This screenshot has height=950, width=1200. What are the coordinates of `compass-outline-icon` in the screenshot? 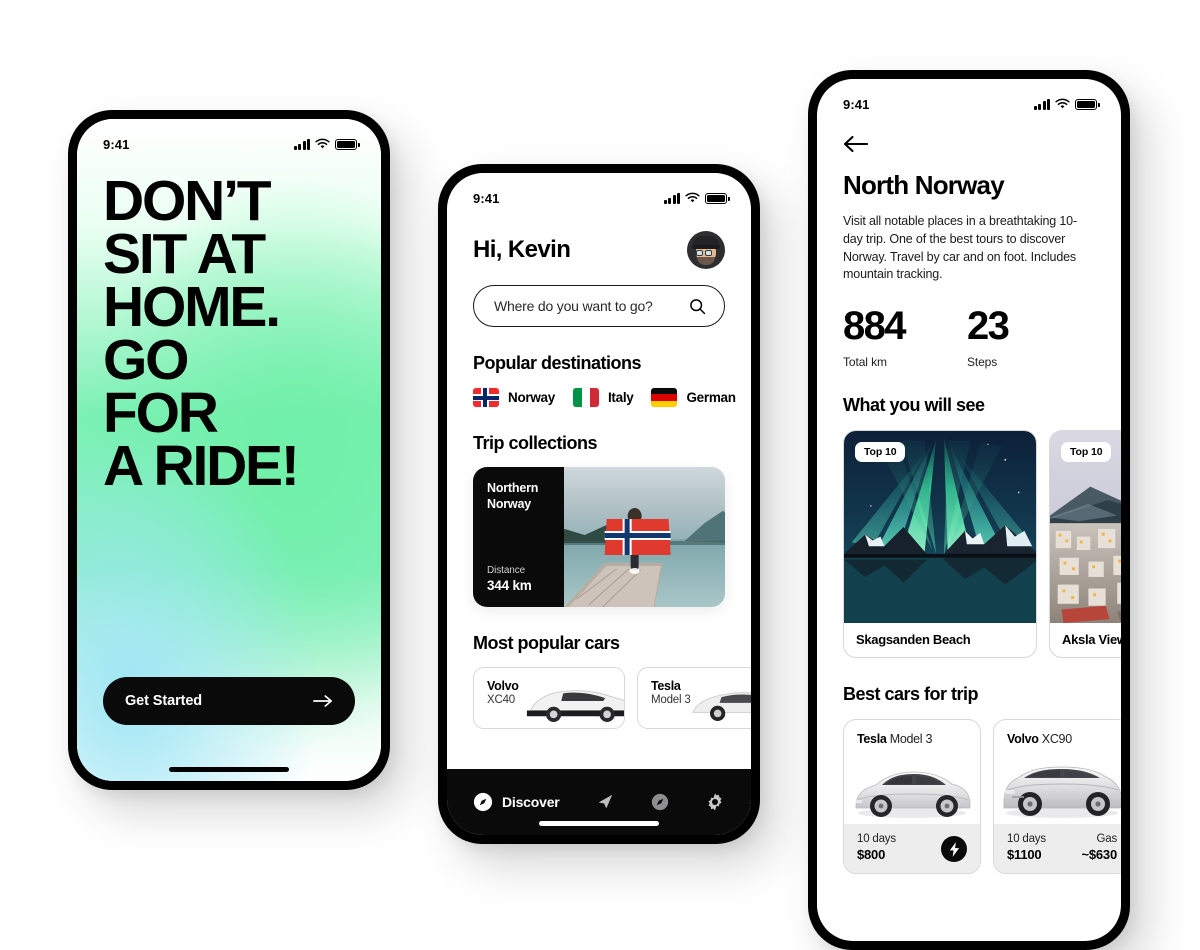 It's located at (660, 802).